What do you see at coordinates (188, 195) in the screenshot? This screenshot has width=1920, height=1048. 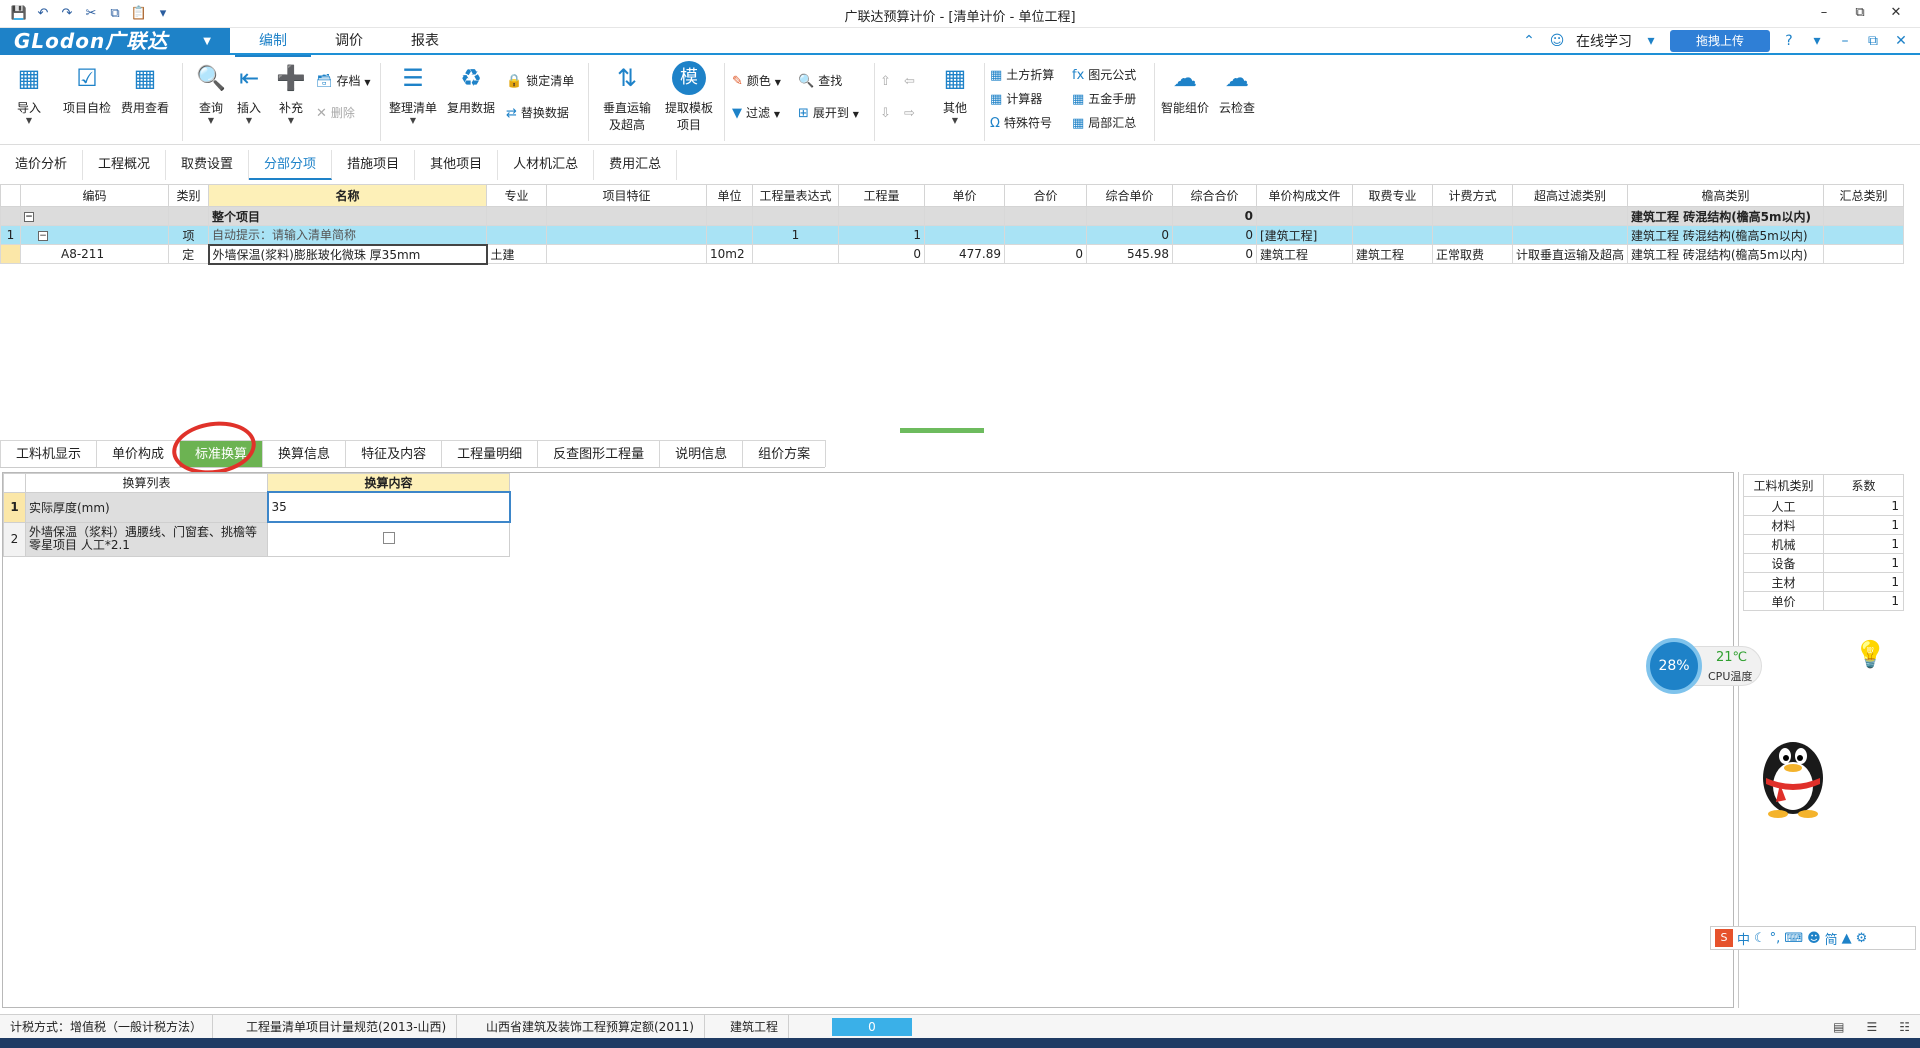 I see `header-type: 类别` at bounding box center [188, 195].